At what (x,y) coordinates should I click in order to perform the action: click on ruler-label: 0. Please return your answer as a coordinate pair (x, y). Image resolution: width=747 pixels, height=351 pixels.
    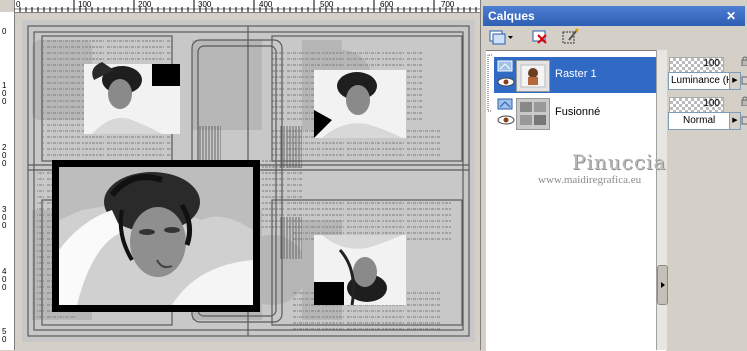
    Looking at the image, I should click on (4, 31).